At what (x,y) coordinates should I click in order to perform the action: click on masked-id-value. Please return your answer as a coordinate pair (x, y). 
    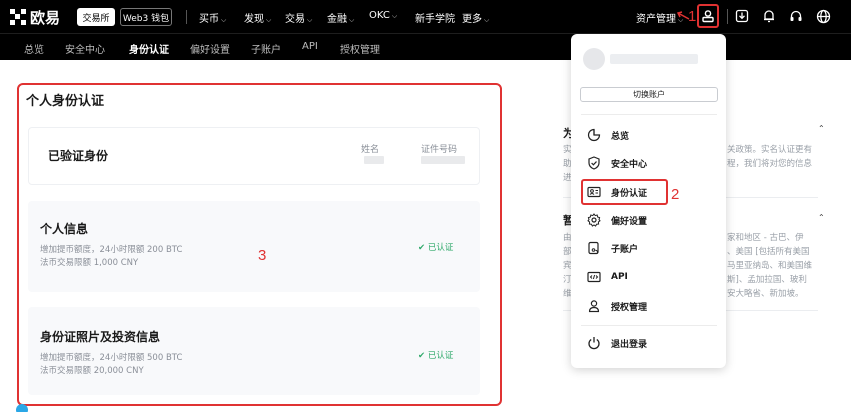
    Looking at the image, I should click on (443, 160).